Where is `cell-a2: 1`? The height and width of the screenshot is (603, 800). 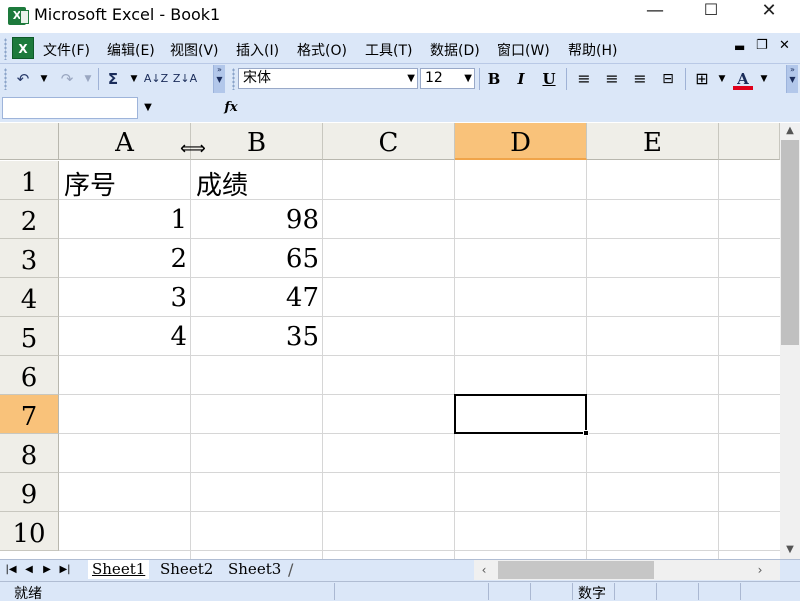
cell-a2: 1 is located at coordinates (123, 220).